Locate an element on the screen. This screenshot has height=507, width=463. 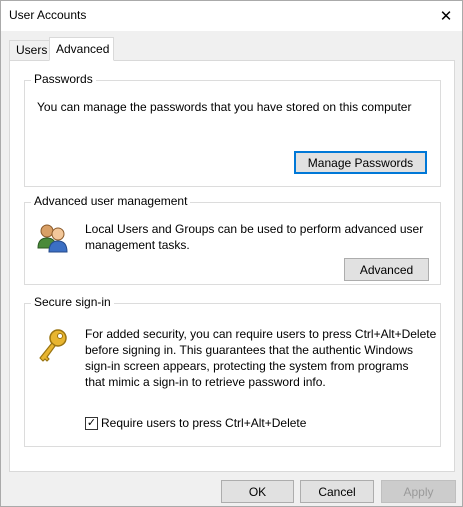
tab-advanced: Advanced is located at coordinates (81, 49).